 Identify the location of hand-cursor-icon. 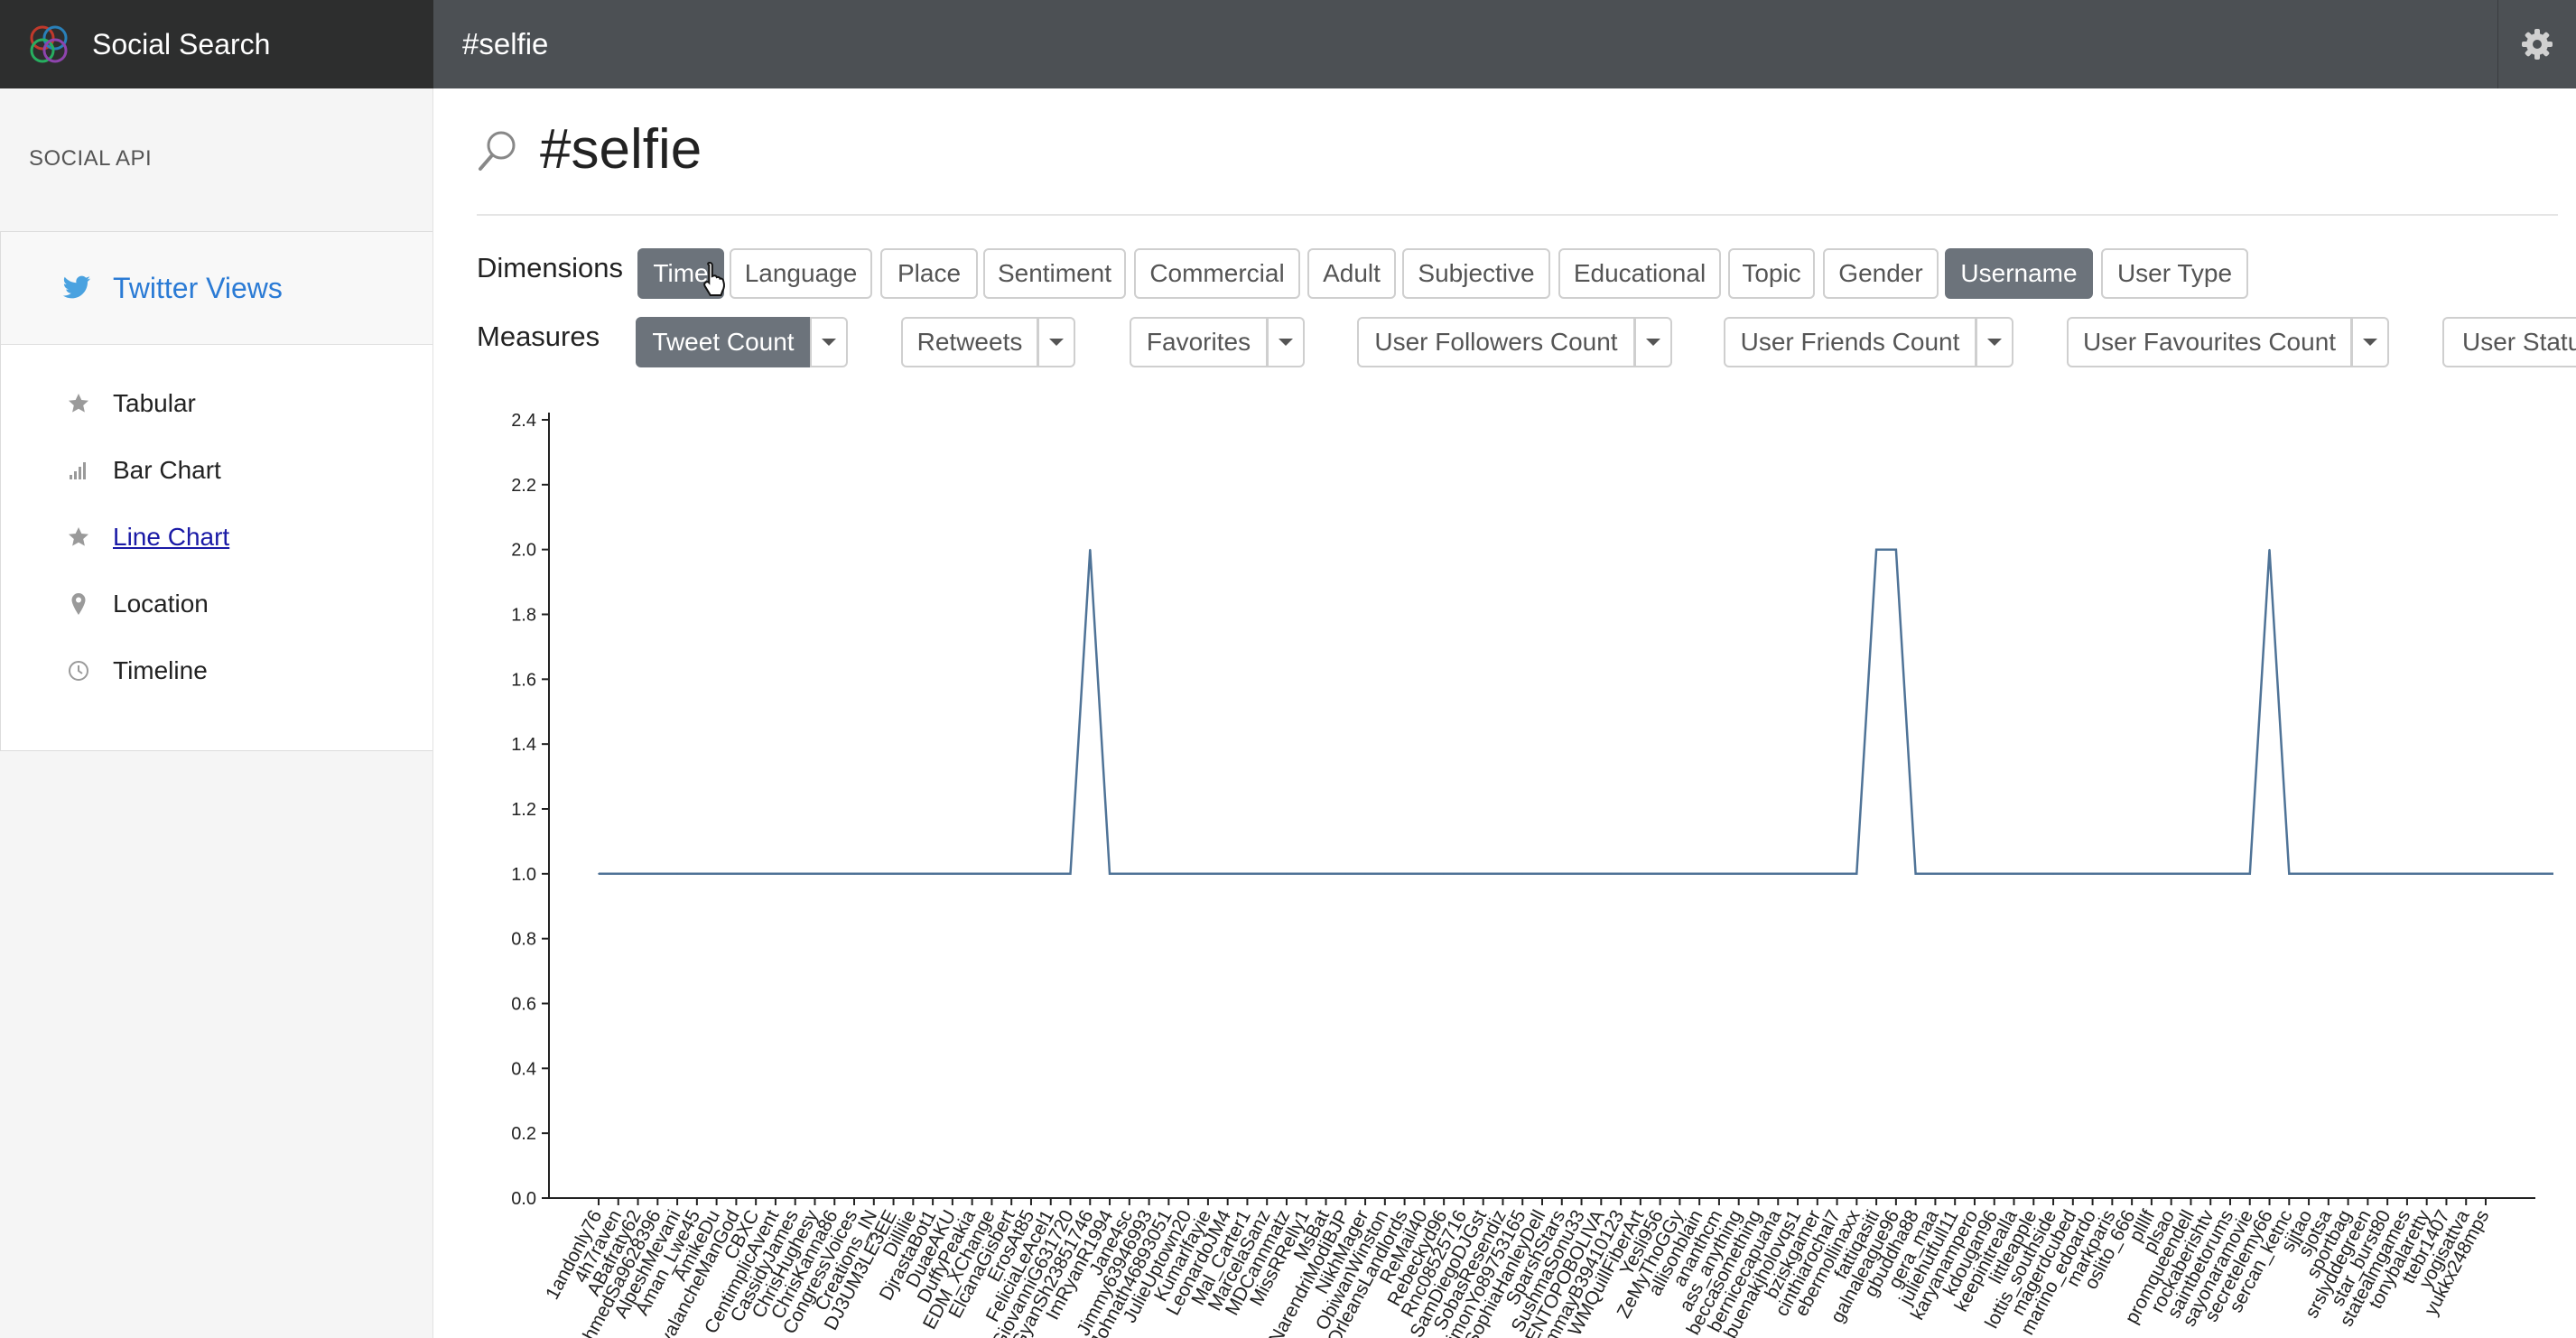
(714, 278).